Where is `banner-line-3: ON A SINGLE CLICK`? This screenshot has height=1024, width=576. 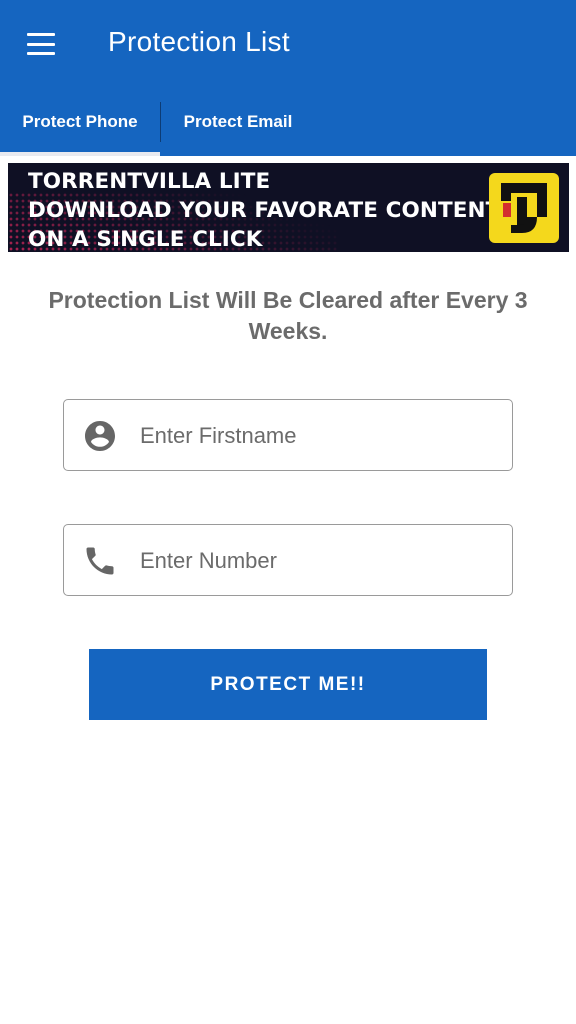
banner-line-3: ON A SINGLE CLICK is located at coordinates (145, 239).